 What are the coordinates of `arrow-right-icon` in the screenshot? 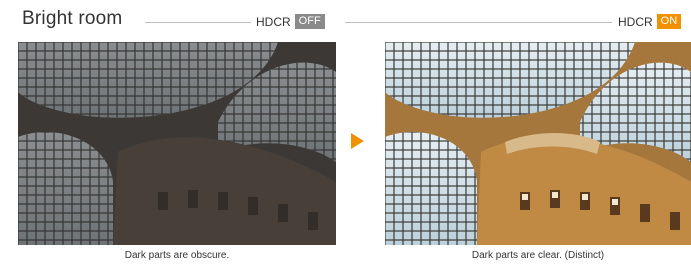 It's located at (357, 141).